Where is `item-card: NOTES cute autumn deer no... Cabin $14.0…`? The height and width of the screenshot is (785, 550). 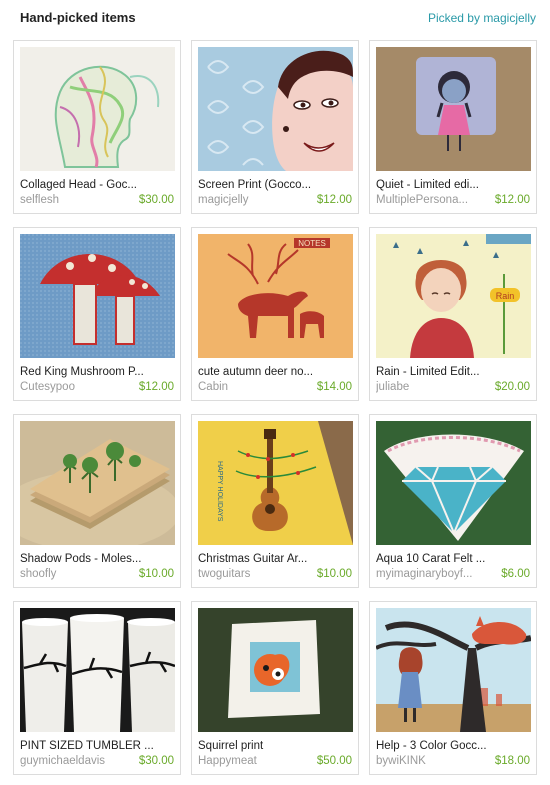 item-card: NOTES cute autumn deer no... Cabin $14.0… is located at coordinates (275, 314).